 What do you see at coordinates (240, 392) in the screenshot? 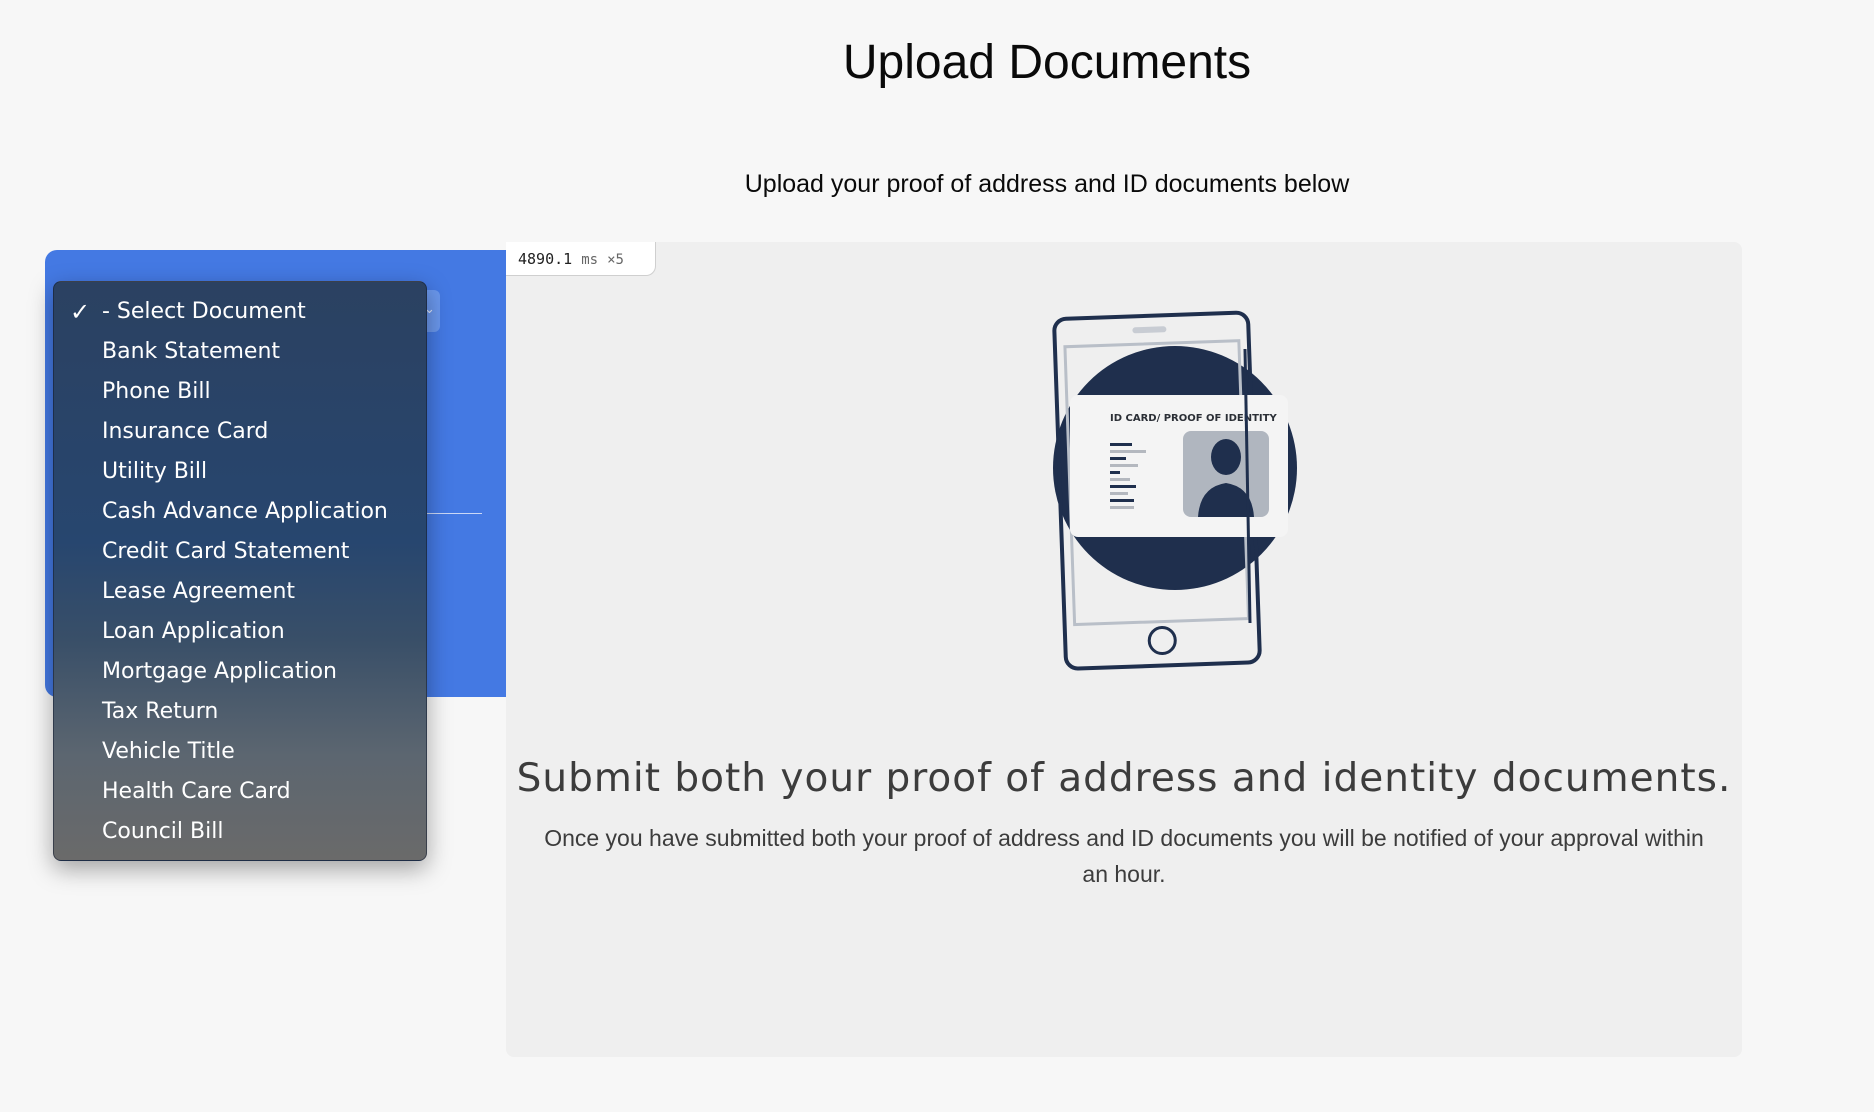
I see `dropdown-option: Phone Bill` at bounding box center [240, 392].